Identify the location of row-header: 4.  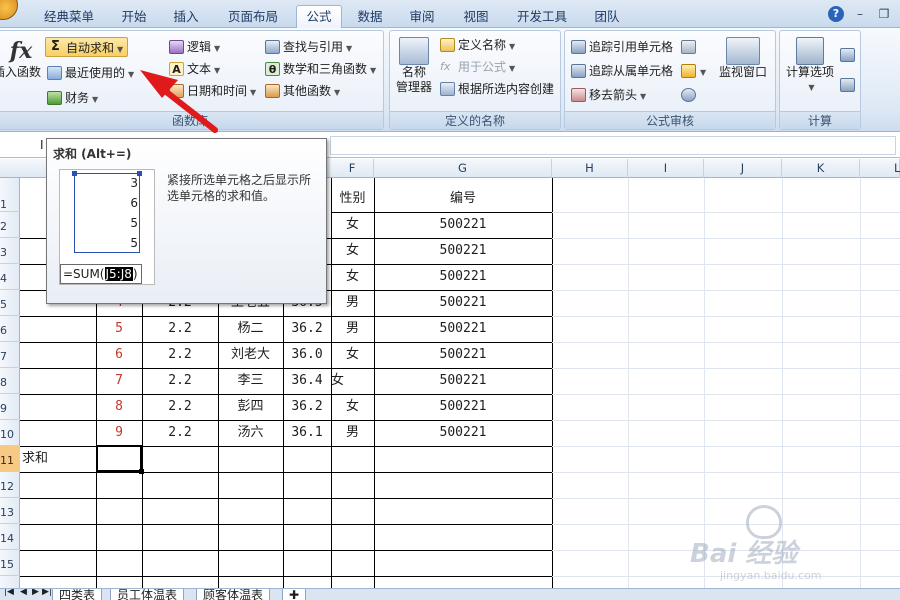
(10, 277).